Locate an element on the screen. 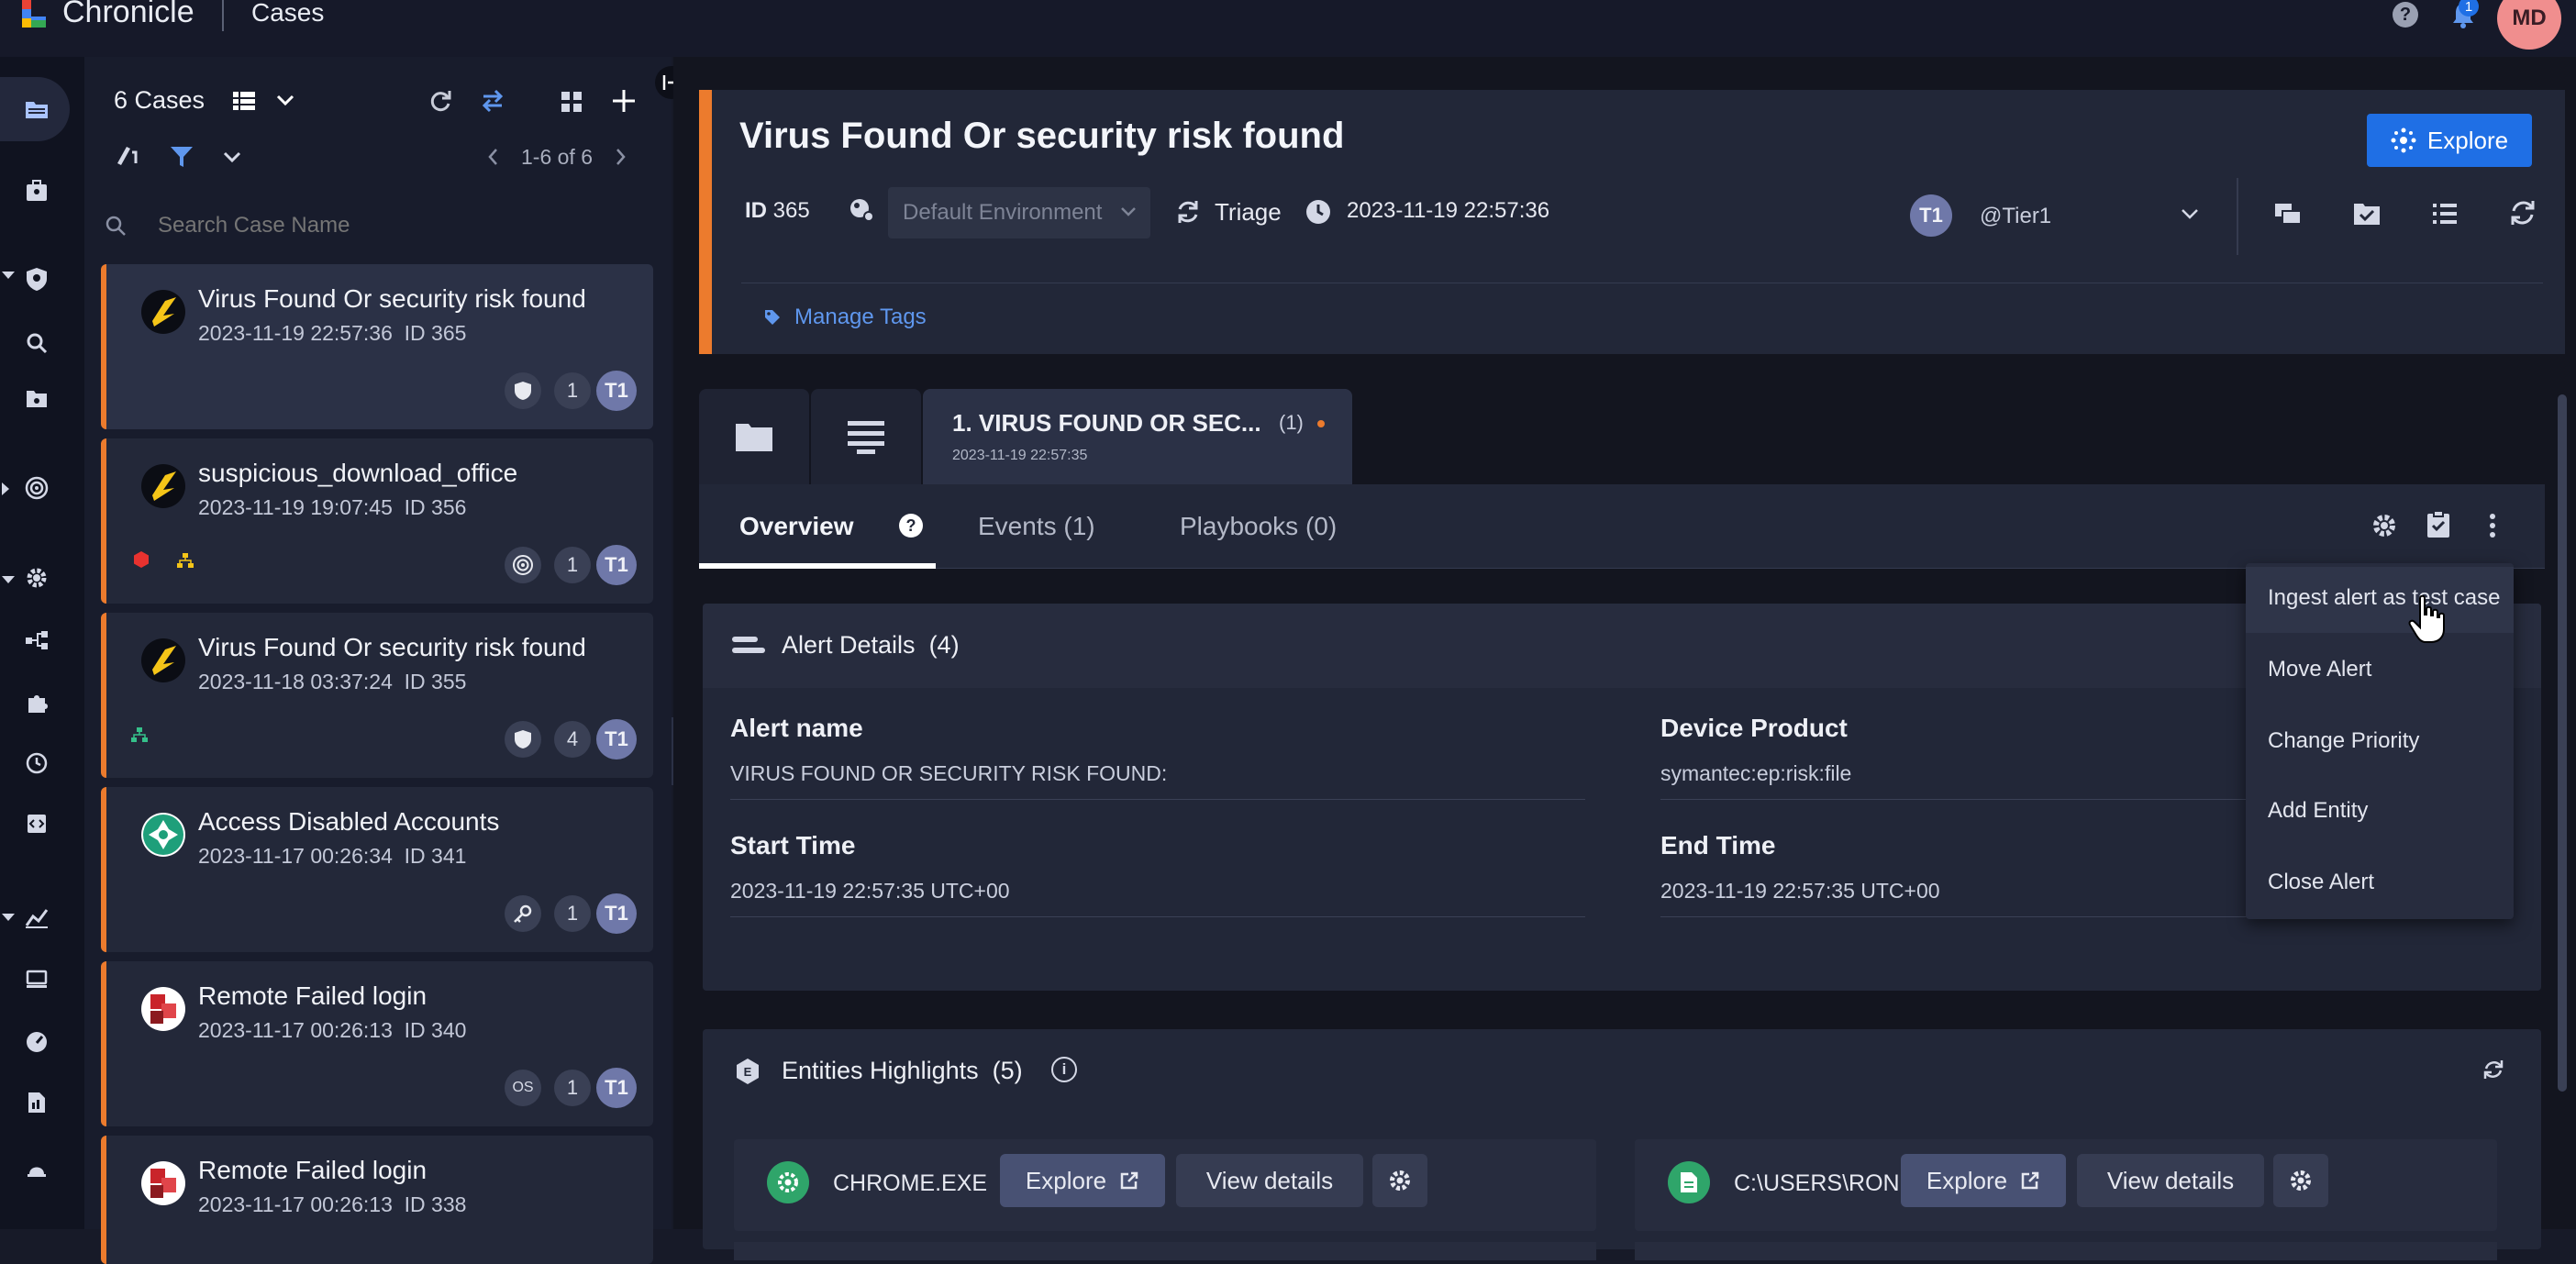  task-check-icon is located at coordinates (2367, 213).